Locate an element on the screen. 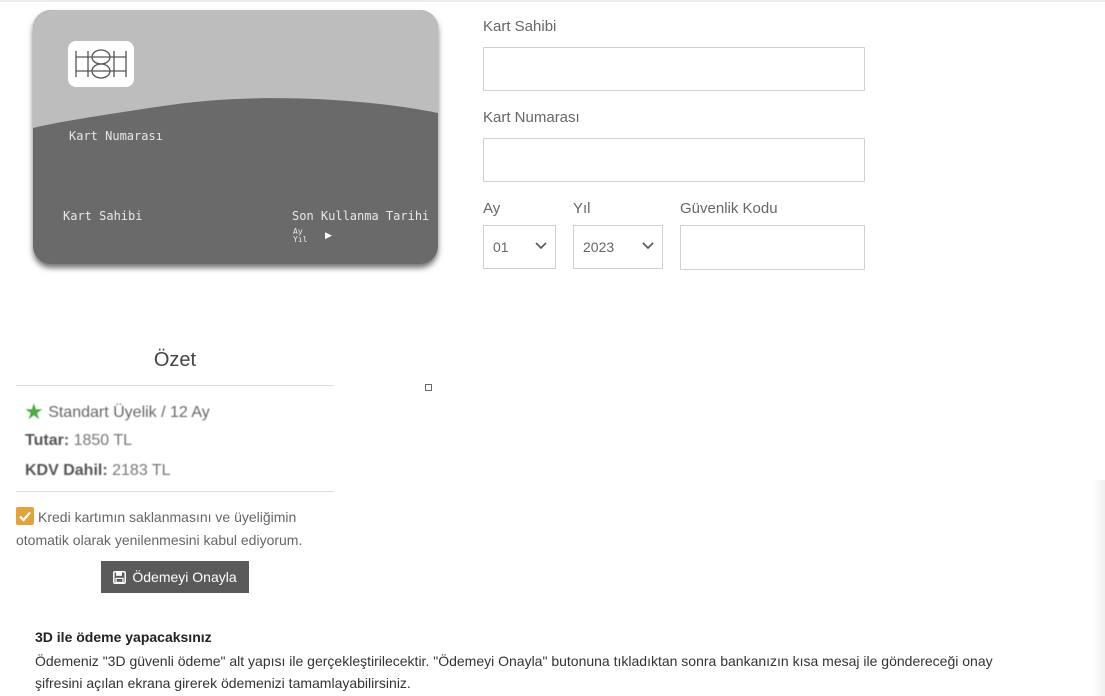  confirm-payment-button: Ödemeyi Onayla is located at coordinates (175, 577).